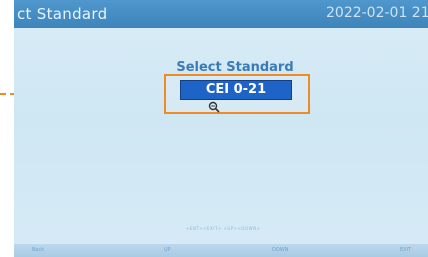 Image resolution: width=428 pixels, height=257 pixels. Describe the element at coordinates (221, 250) in the screenshot. I see `softkey-bar: Back UP DOWN EXIT` at that location.